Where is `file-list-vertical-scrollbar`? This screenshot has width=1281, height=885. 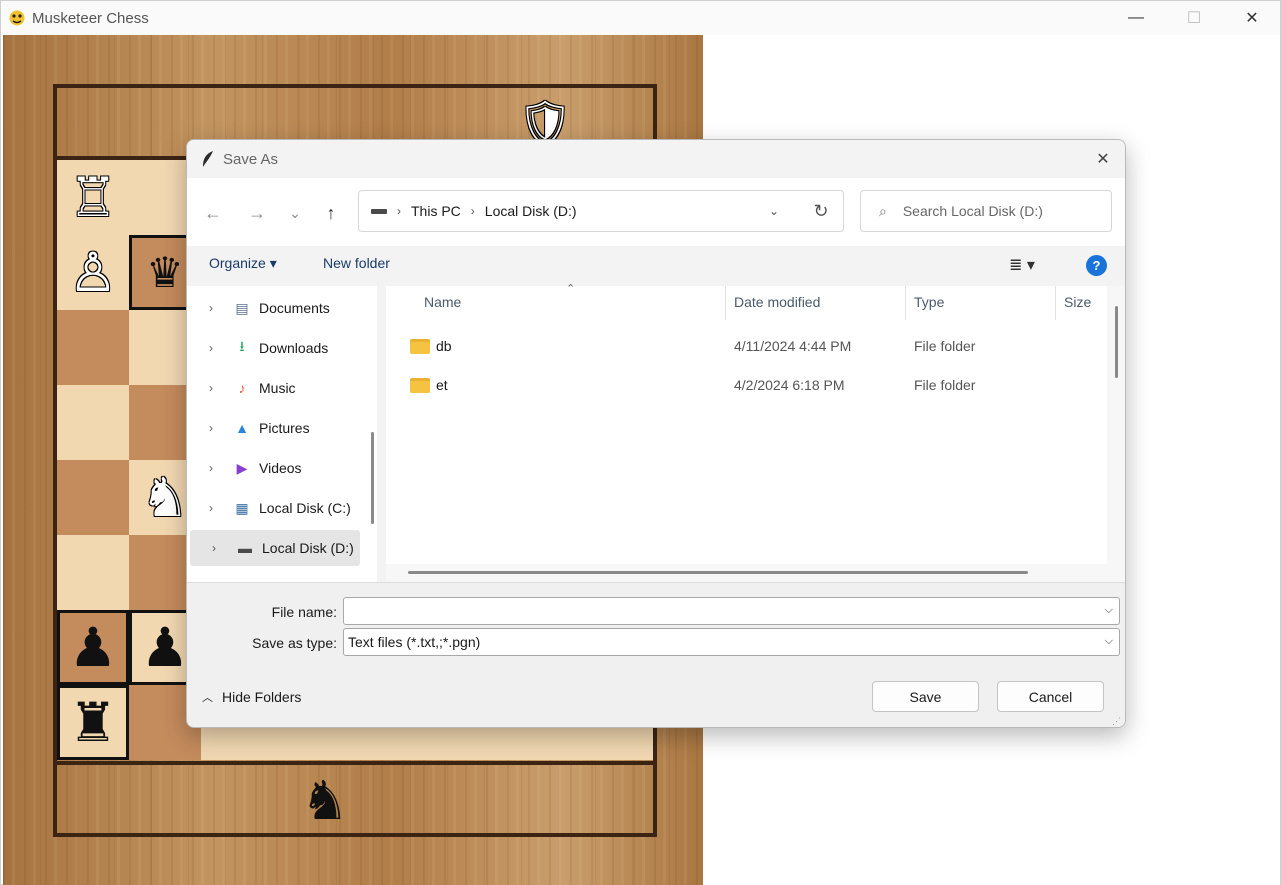
file-list-vertical-scrollbar is located at coordinates (1116, 434).